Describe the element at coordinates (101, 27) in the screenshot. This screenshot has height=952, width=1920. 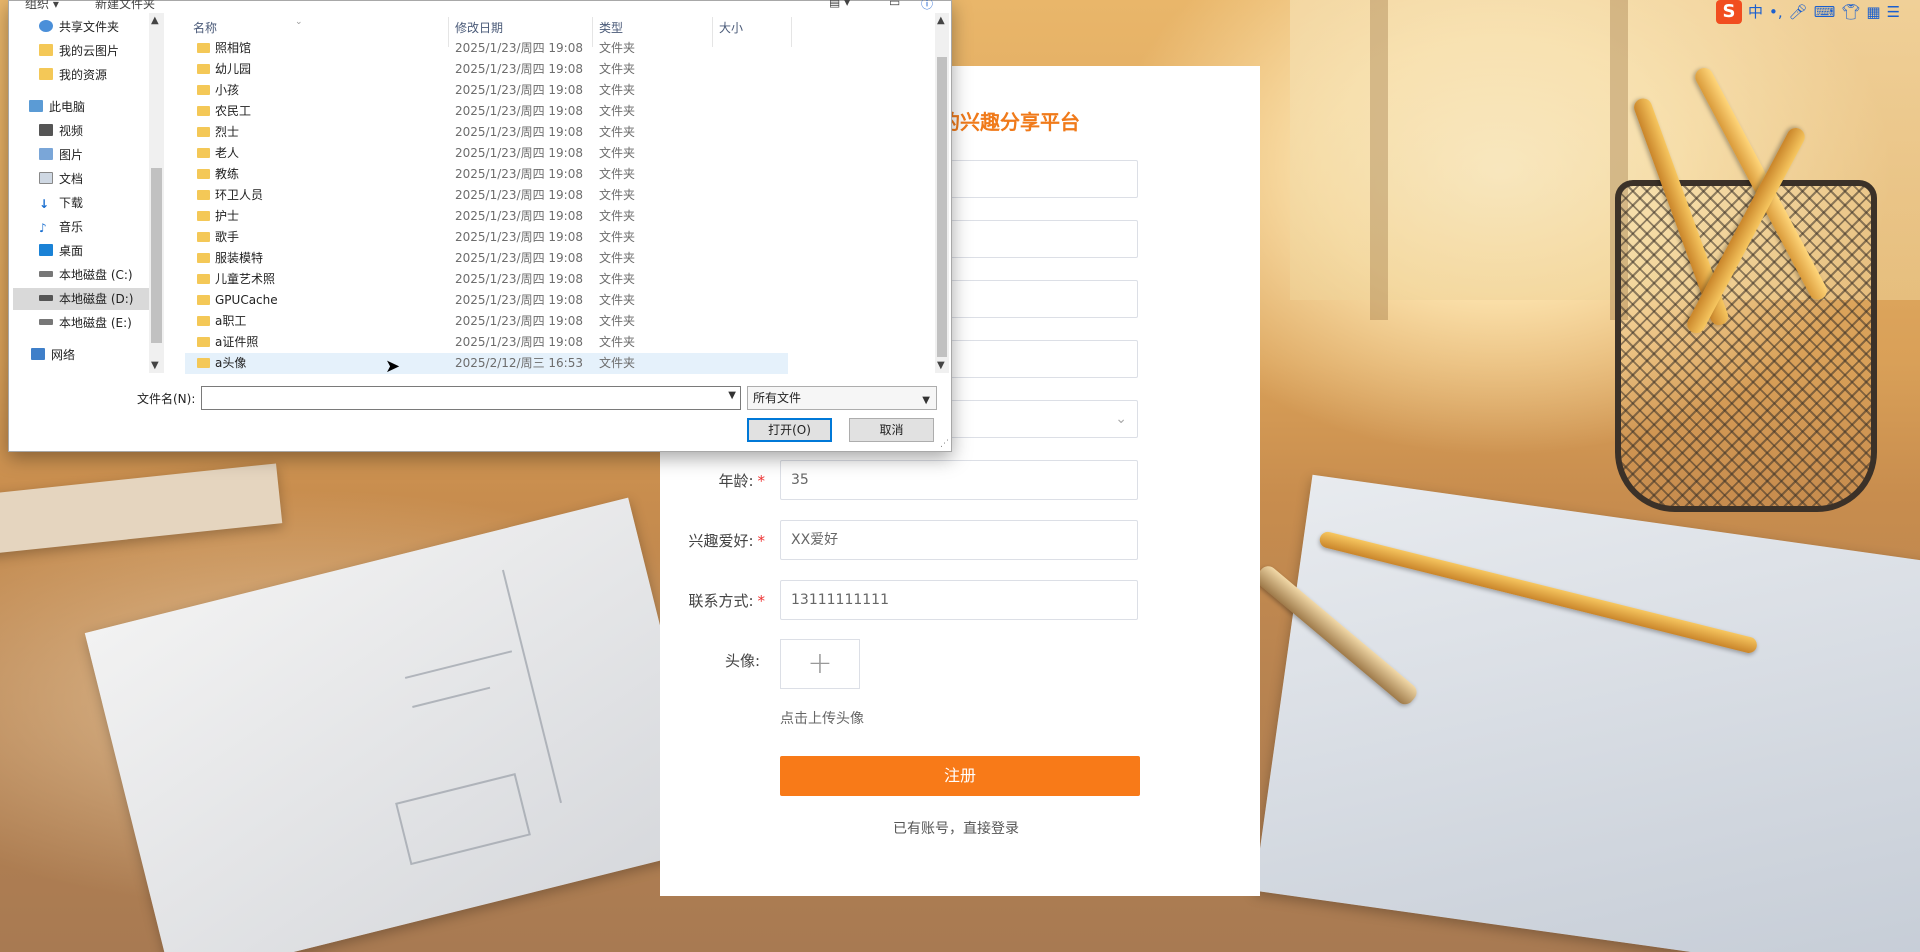
I see `nav-item-shared: 共享文件夹` at that location.